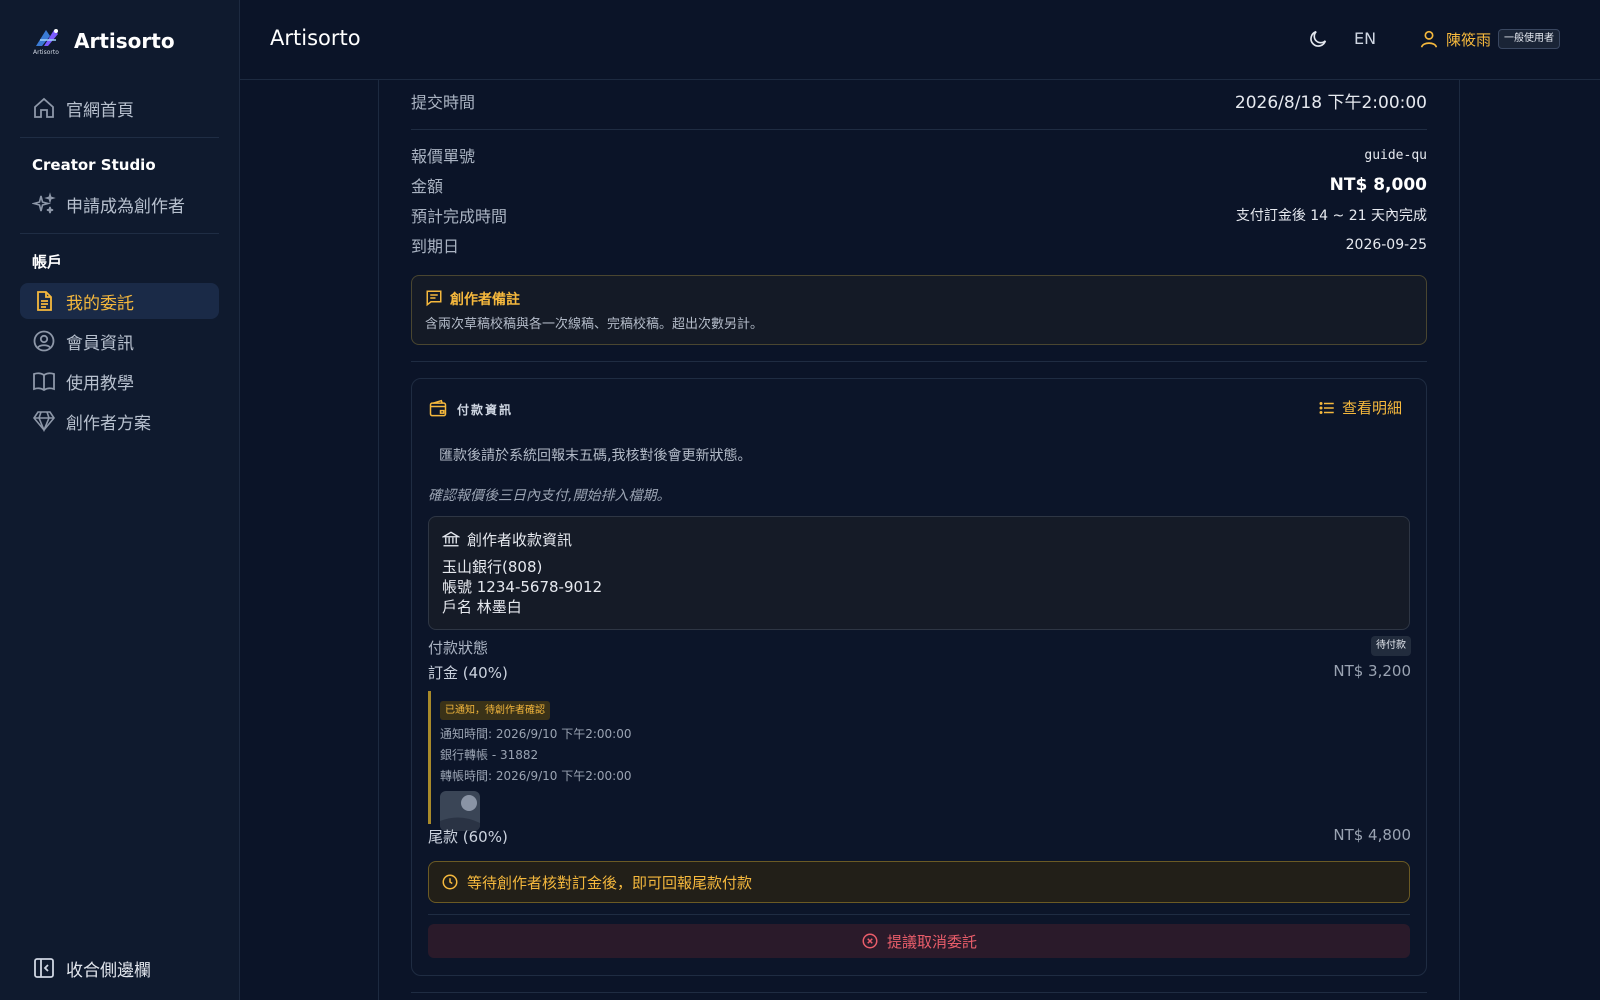  Describe the element at coordinates (920, 40) in the screenshot. I see `topbar: Artisorto EN 陳筱雨 一般使用者` at that location.